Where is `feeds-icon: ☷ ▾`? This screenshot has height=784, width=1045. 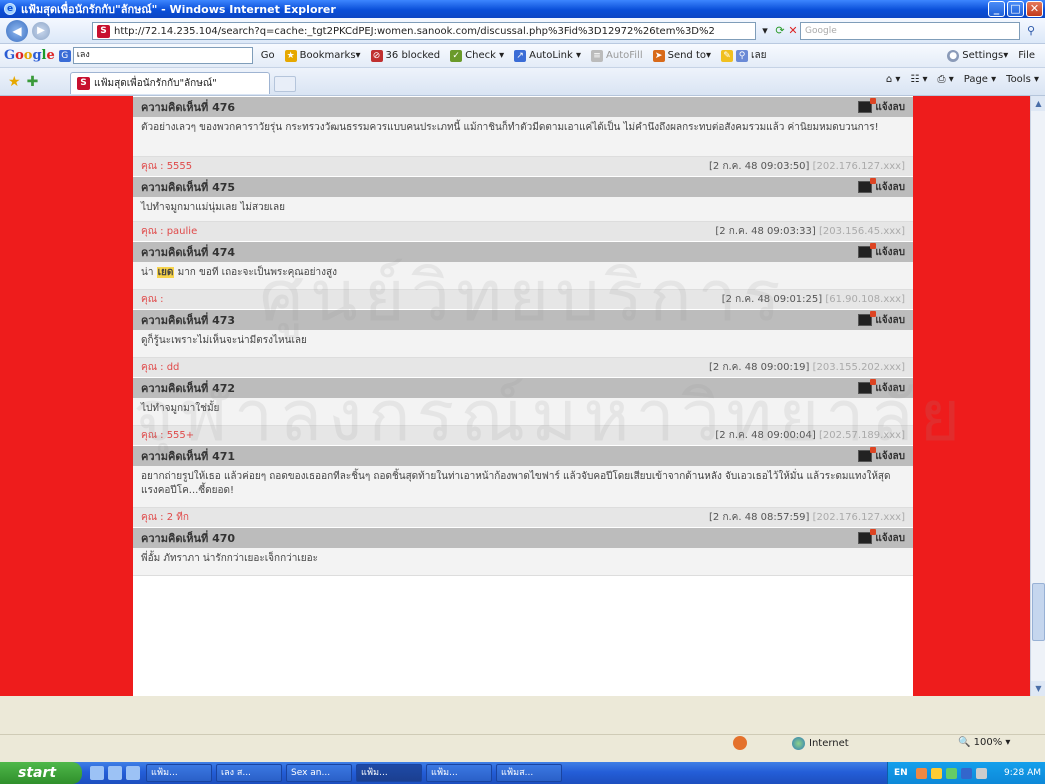
feeds-icon: ☷ ▾ is located at coordinates (918, 79).